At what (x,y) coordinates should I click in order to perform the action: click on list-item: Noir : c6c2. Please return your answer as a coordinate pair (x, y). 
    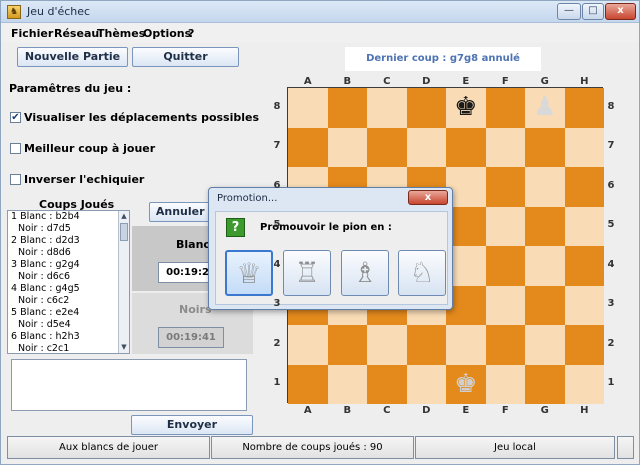
    Looking at the image, I should click on (44, 300).